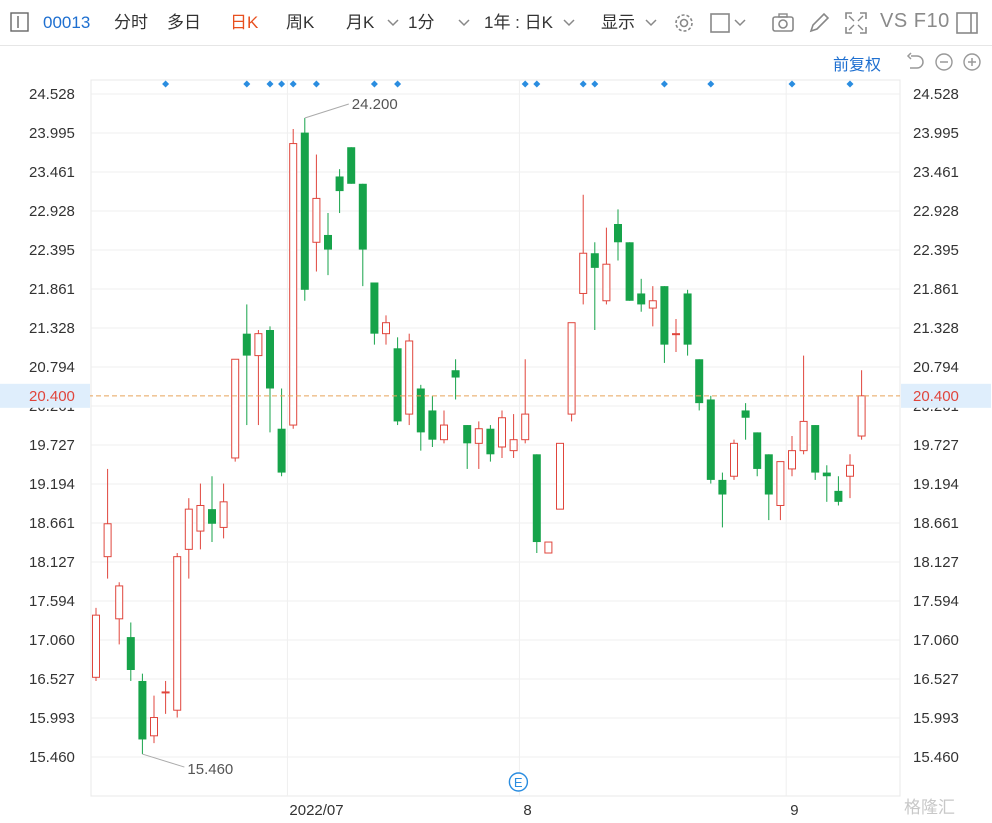  What do you see at coordinates (684, 23) in the screenshot?
I see `gear-icon` at bounding box center [684, 23].